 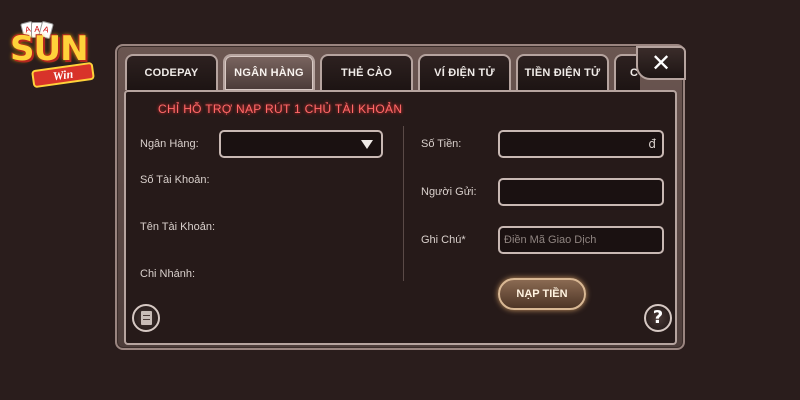 What do you see at coordinates (171, 72) in the screenshot?
I see `tab-codepay: CODEPAY` at bounding box center [171, 72].